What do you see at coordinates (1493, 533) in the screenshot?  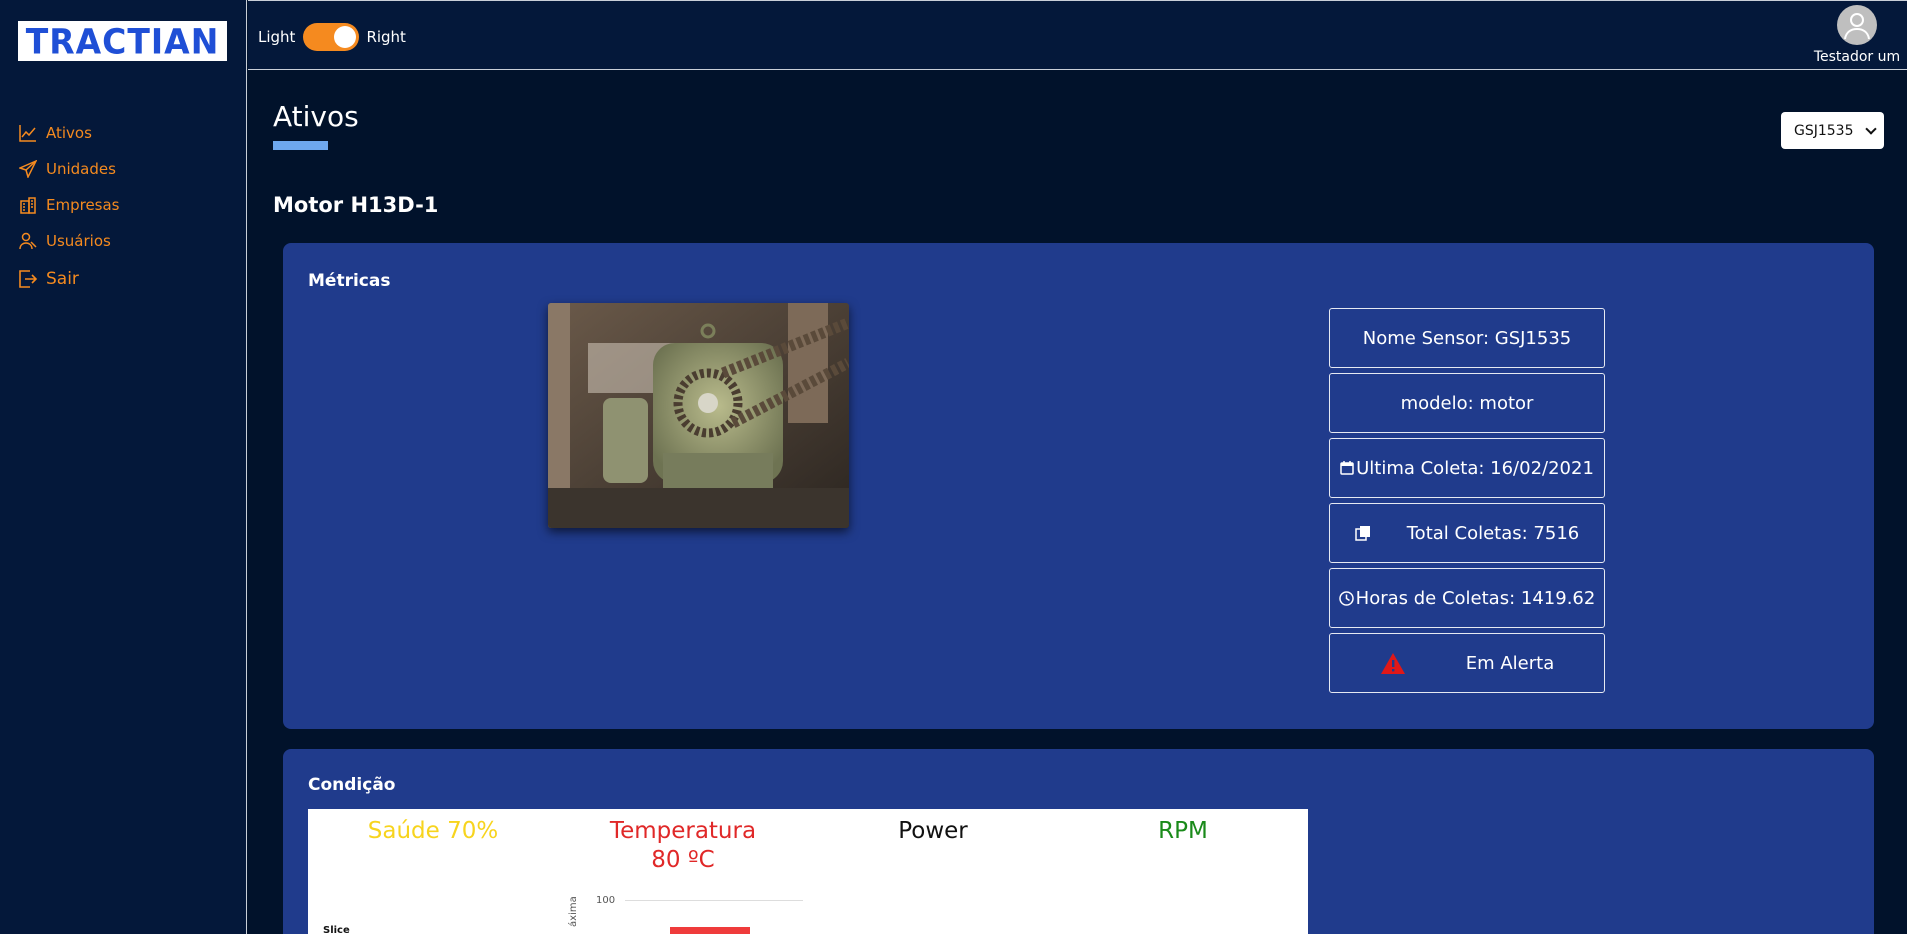 I see `info-total-collections-text: Total Coletas: 7516` at bounding box center [1493, 533].